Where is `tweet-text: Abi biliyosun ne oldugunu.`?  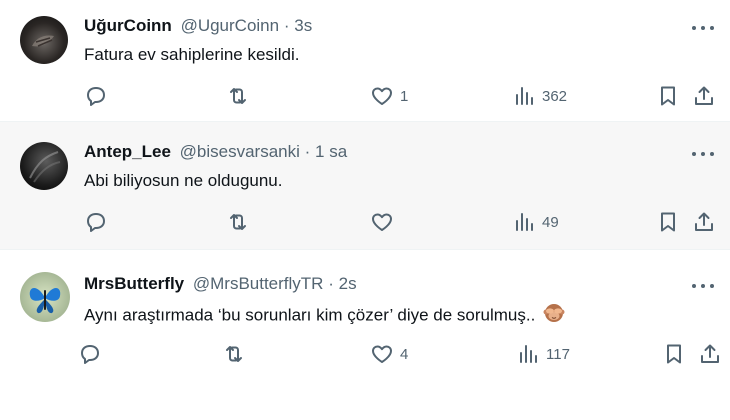
tweet-text: Abi biliyosun ne oldugunu. is located at coordinates (183, 180).